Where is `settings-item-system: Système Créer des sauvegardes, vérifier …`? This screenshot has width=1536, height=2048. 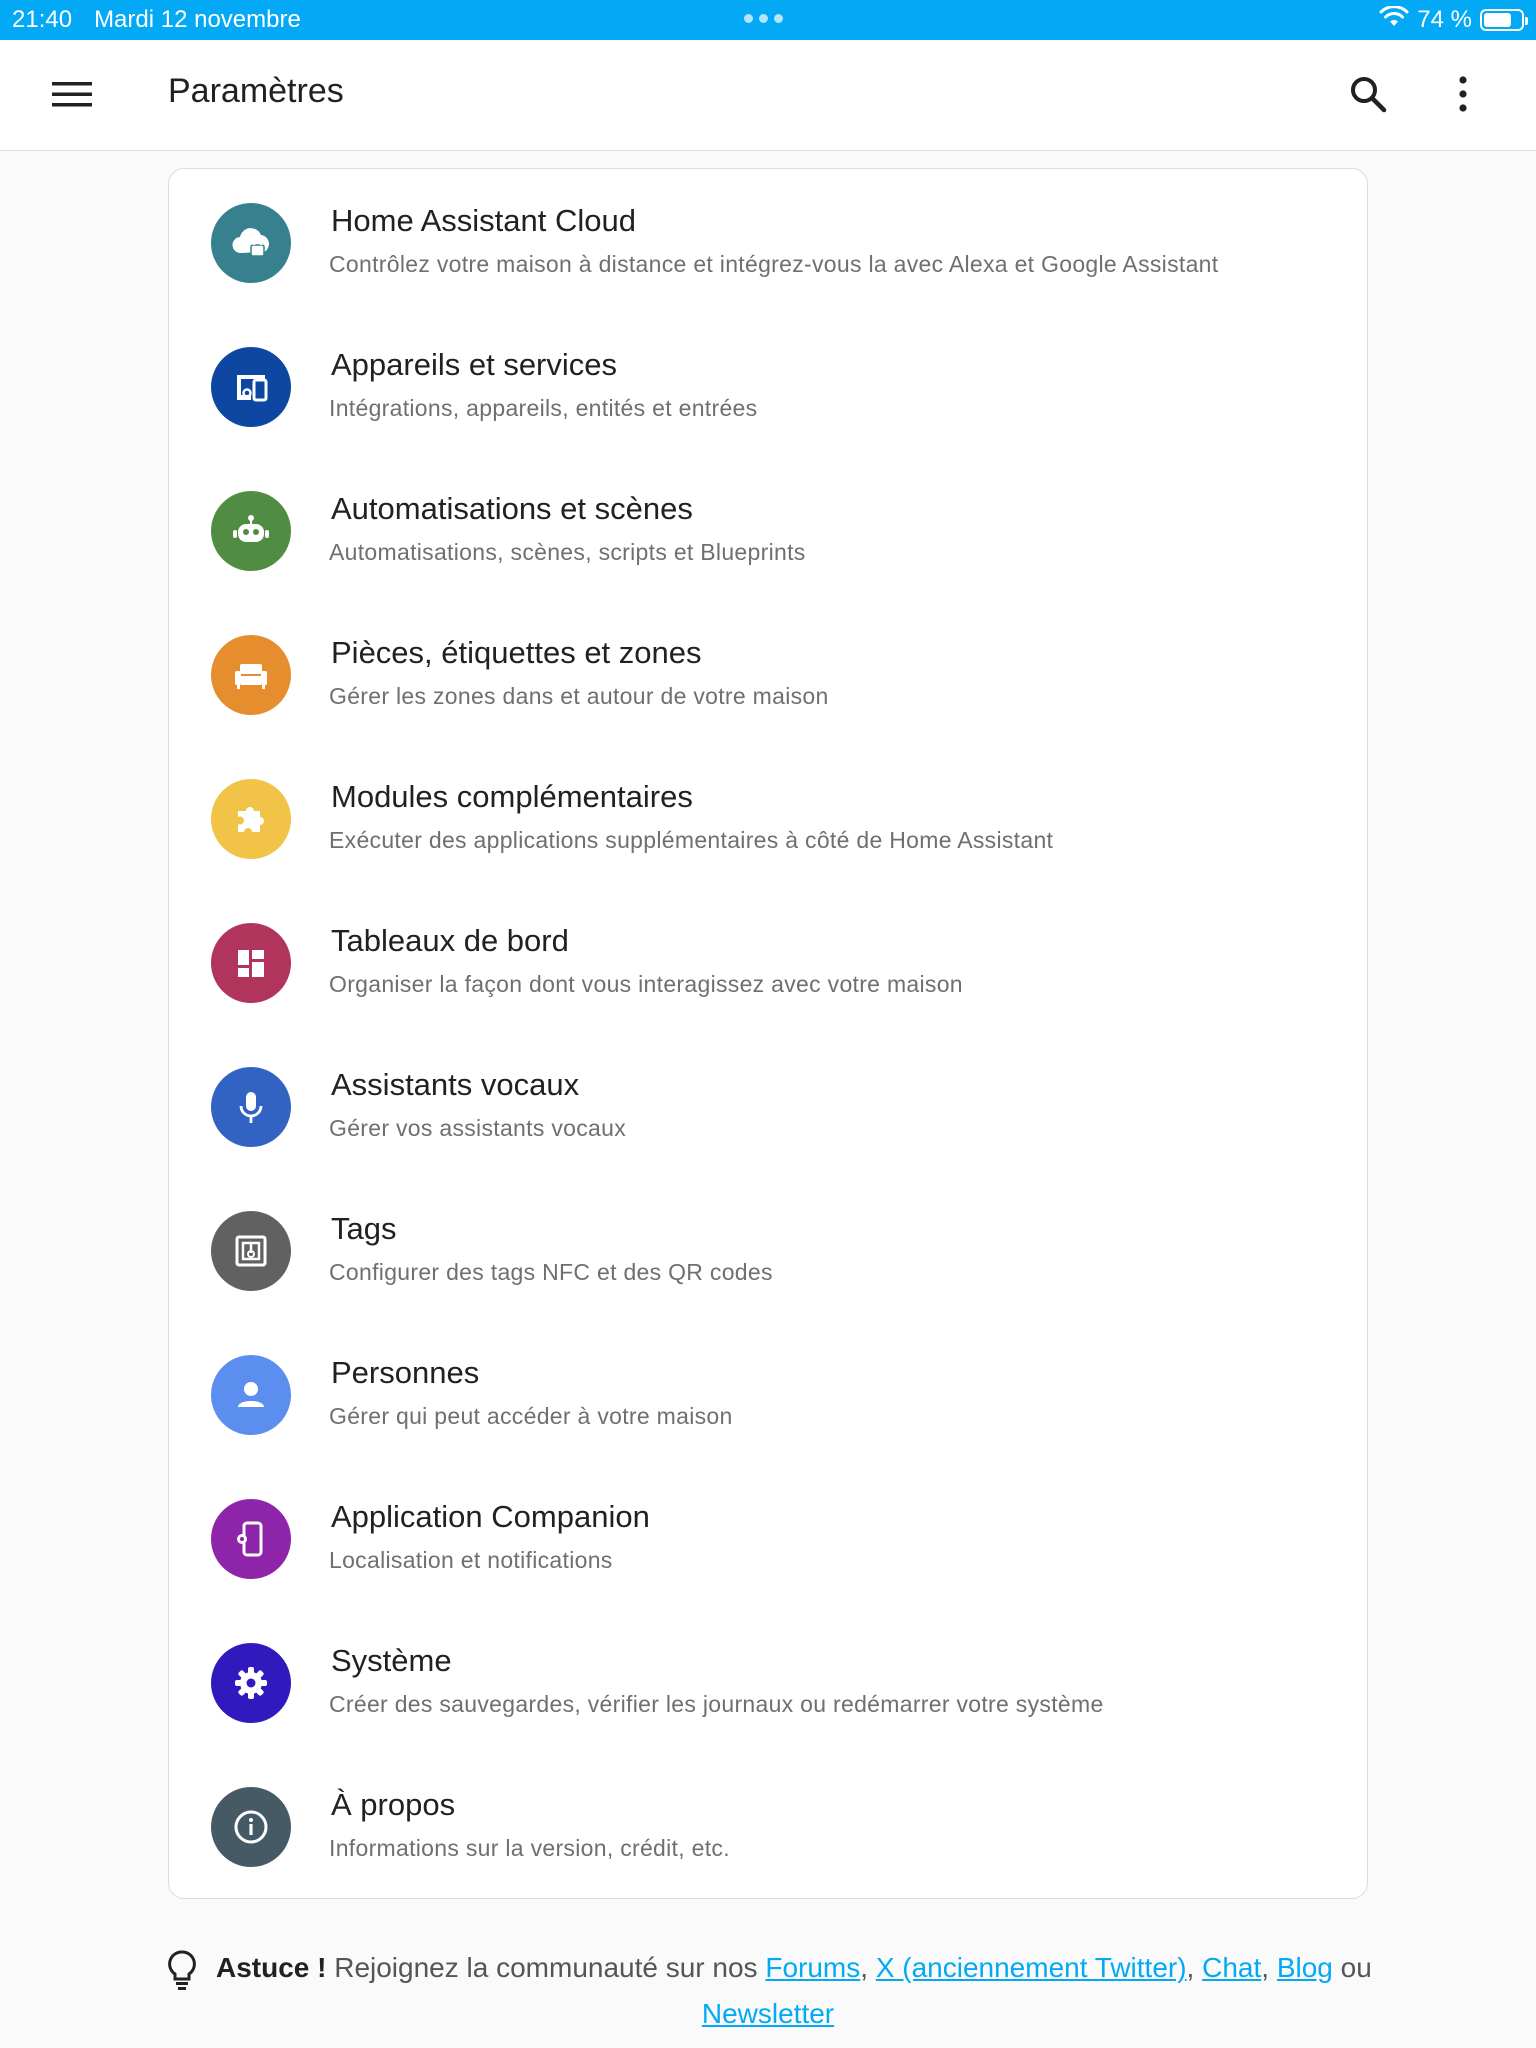 settings-item-system: Système Créer des sauvegardes, vérifier … is located at coordinates (768, 1681).